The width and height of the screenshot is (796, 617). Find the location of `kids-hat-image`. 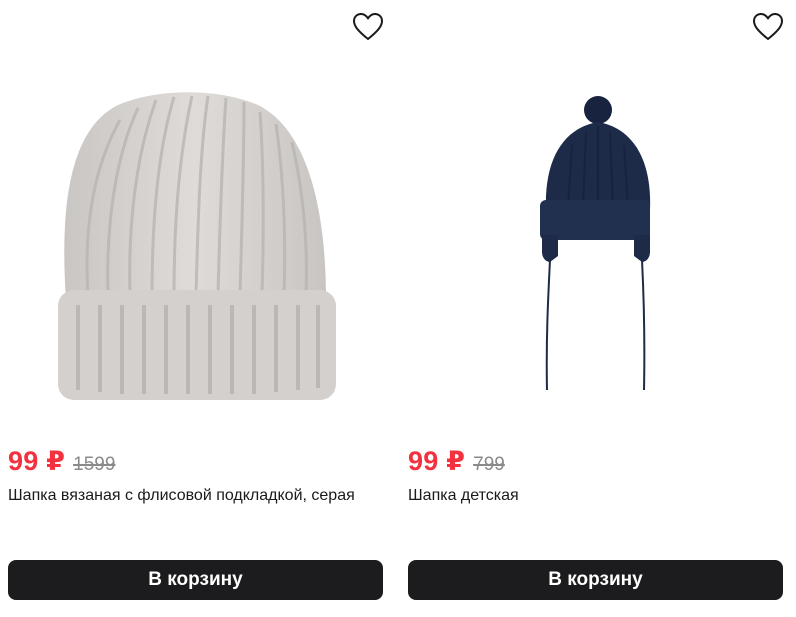

kids-hat-image is located at coordinates (595, 243).